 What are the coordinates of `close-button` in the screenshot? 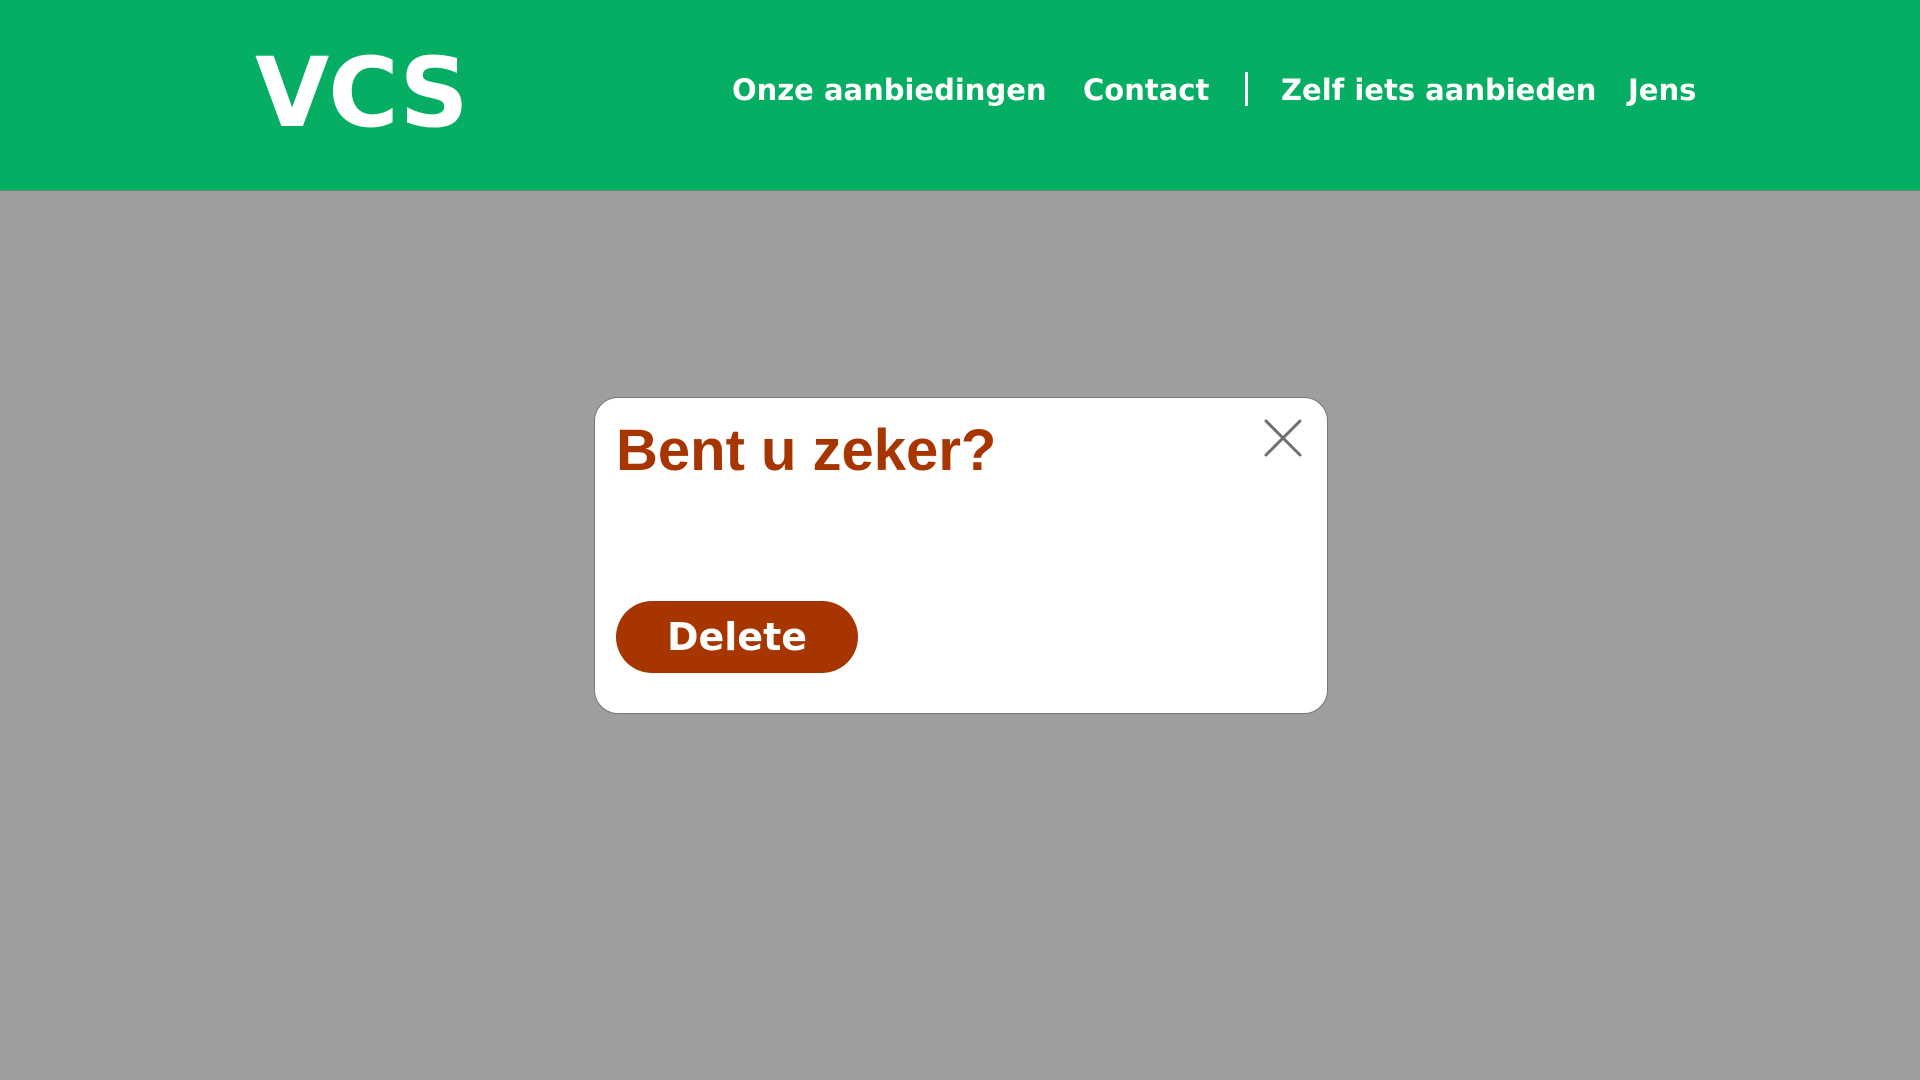 It's located at (1283, 438).